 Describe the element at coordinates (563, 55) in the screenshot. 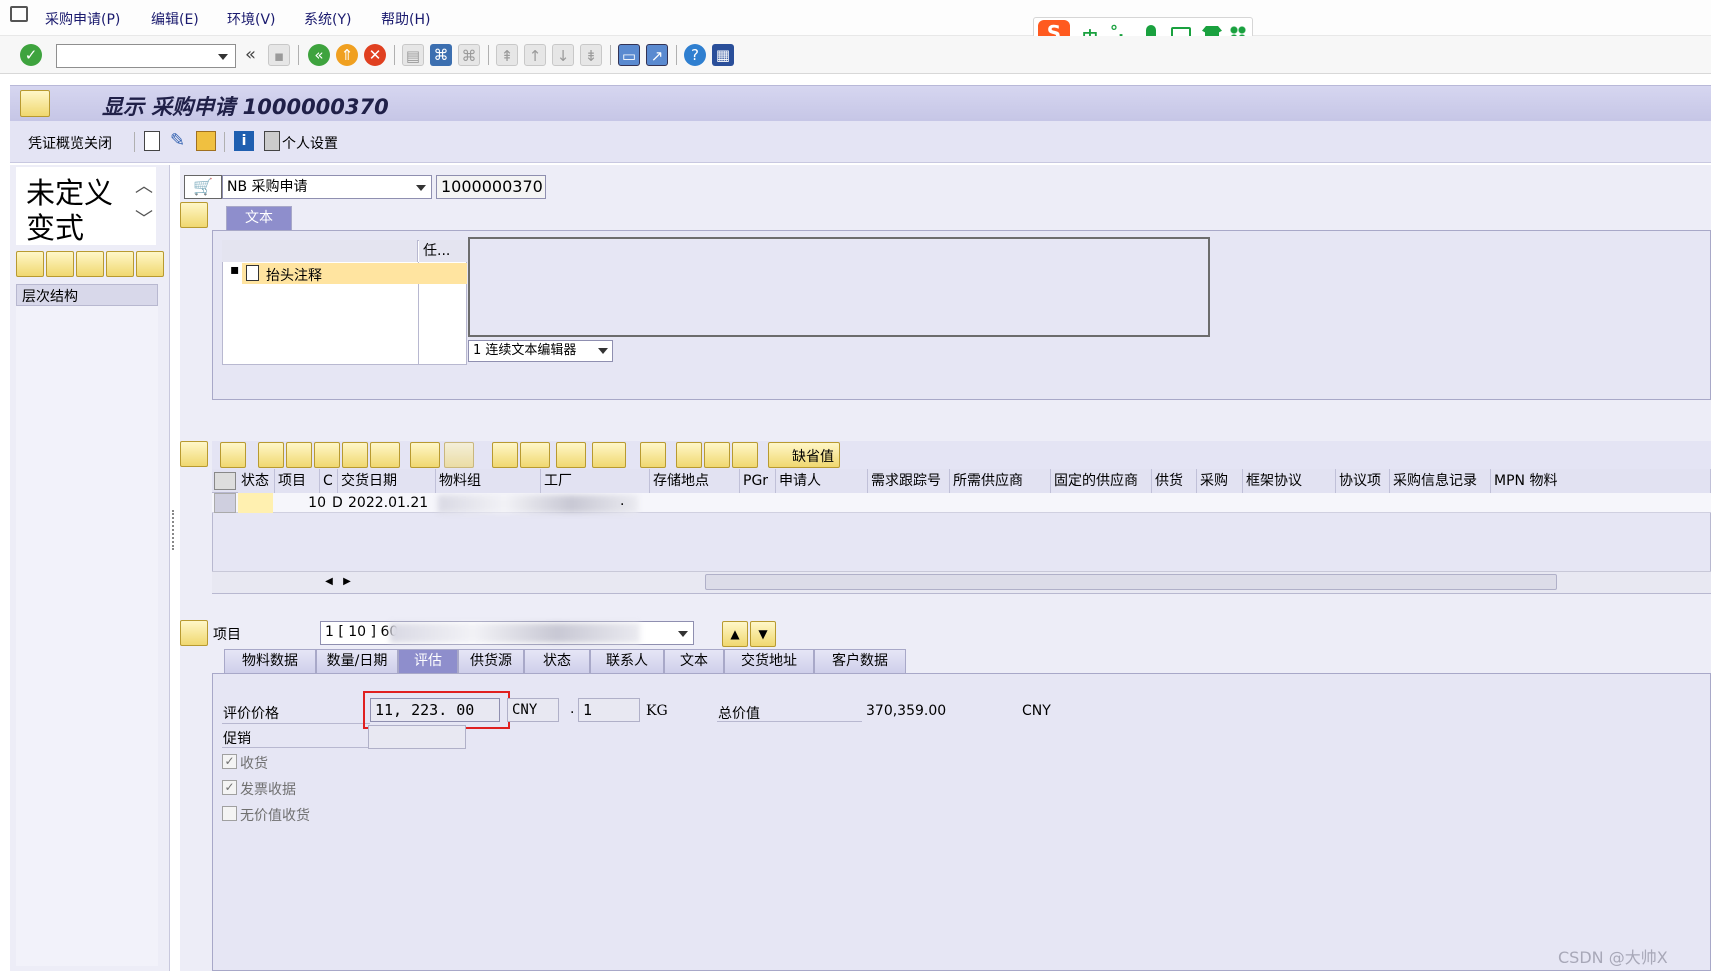

I see `next-page-icon: ↓` at that location.